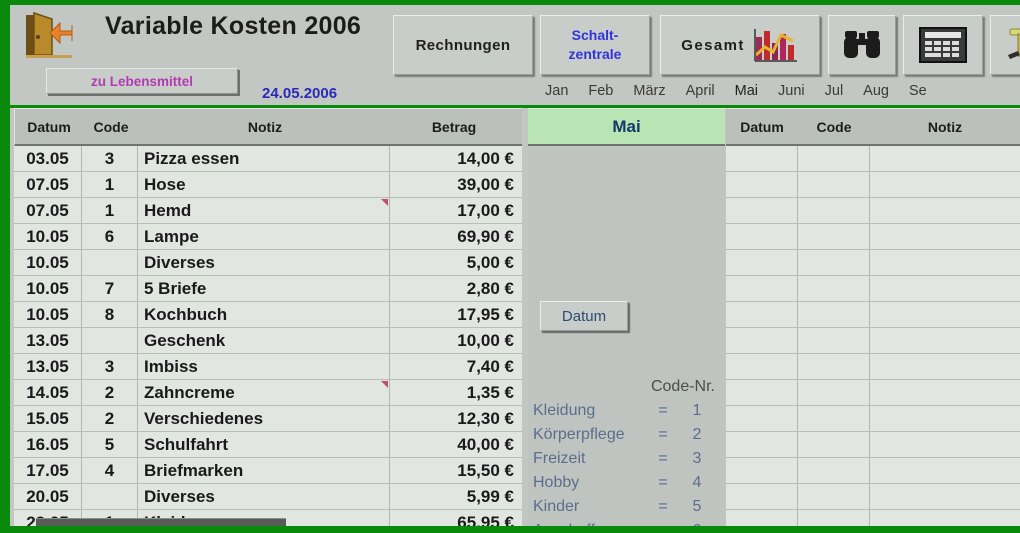 The image size is (1020, 533). I want to click on horizontal-scrollbar, so click(161, 522).